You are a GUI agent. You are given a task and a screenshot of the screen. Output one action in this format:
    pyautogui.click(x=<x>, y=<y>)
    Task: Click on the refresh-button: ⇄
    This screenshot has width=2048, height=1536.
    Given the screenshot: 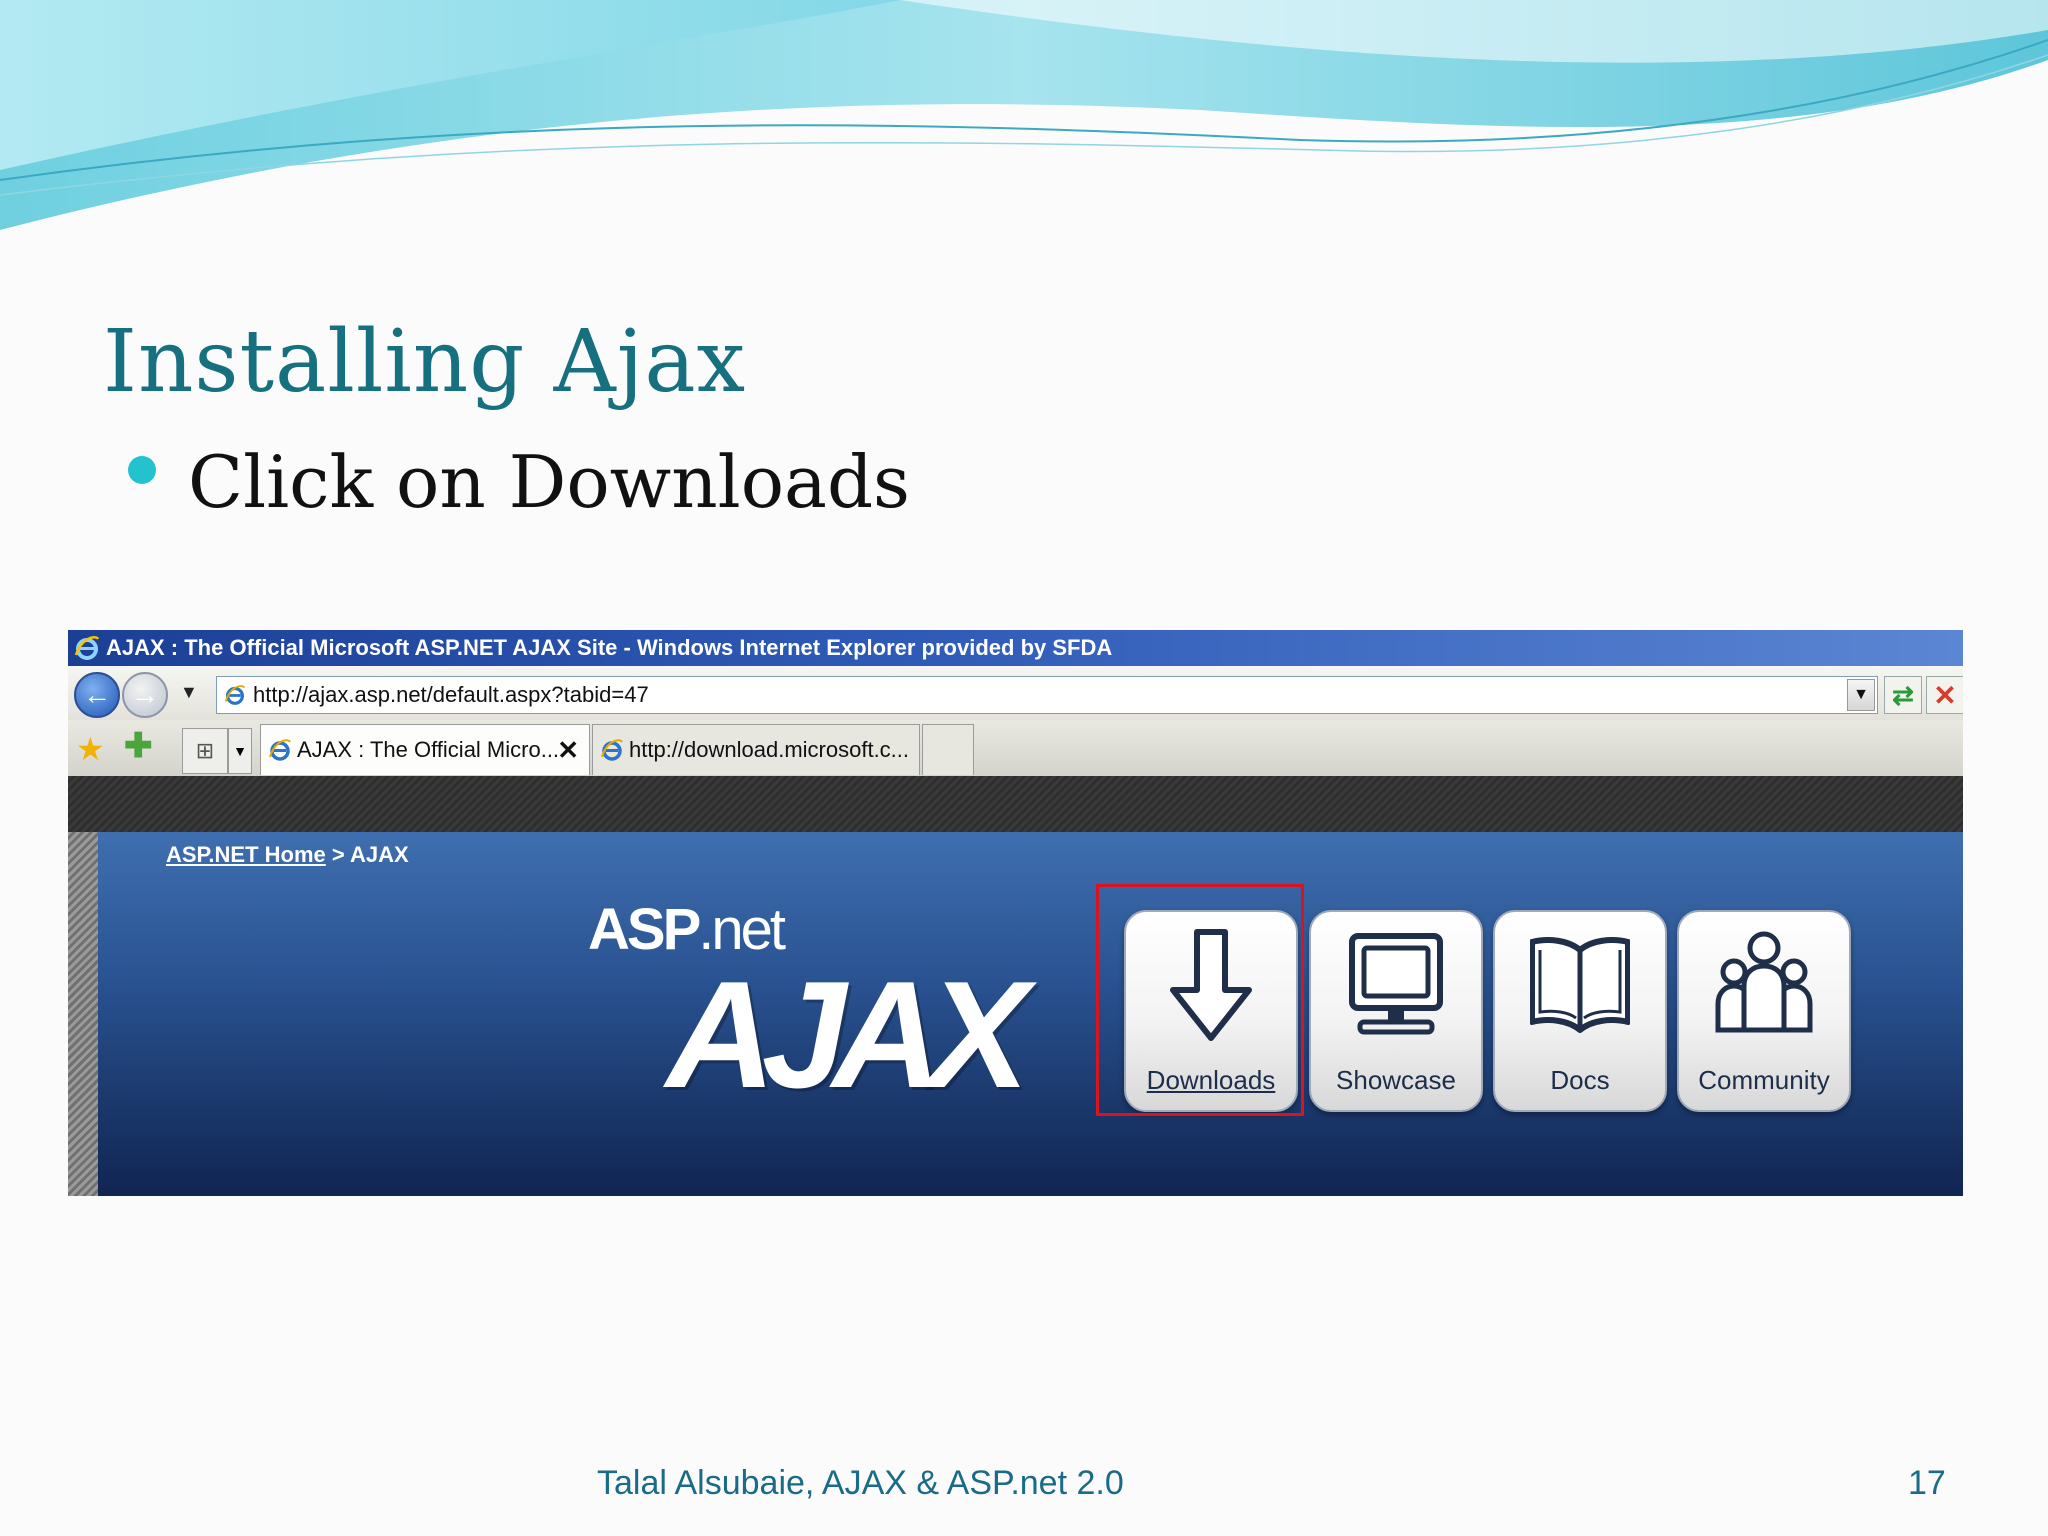 What is the action you would take?
    pyautogui.click(x=1903, y=695)
    